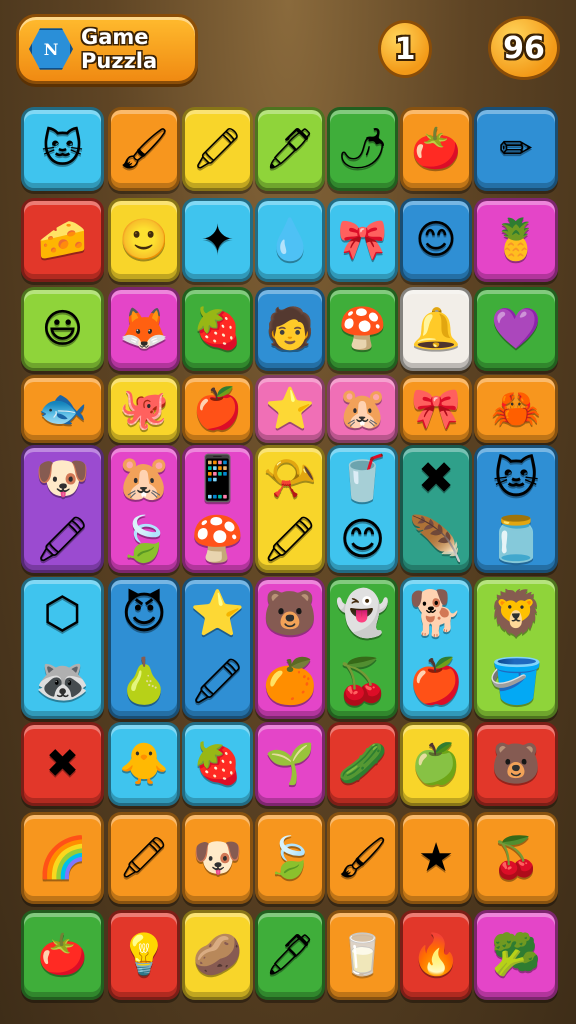 This screenshot has height=1024, width=576. What do you see at coordinates (362, 240) in the screenshot?
I see `bow-tile: 🎀` at bounding box center [362, 240].